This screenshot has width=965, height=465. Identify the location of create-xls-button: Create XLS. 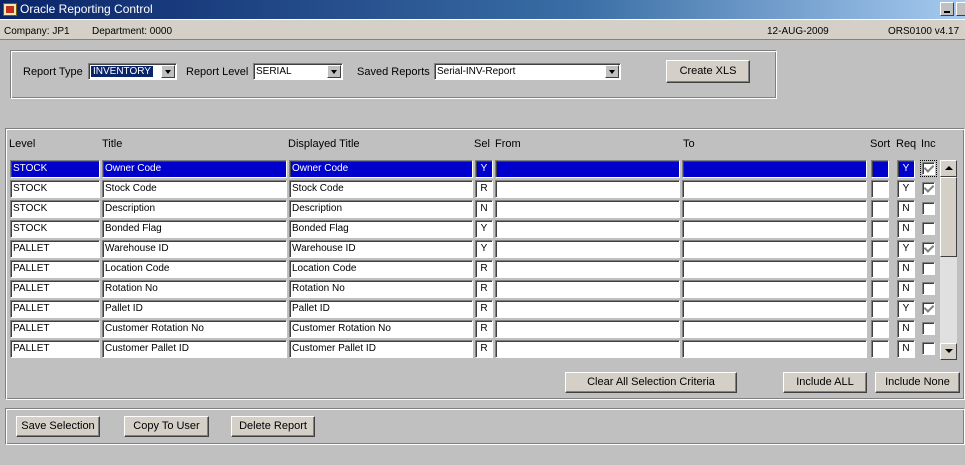
(708, 71).